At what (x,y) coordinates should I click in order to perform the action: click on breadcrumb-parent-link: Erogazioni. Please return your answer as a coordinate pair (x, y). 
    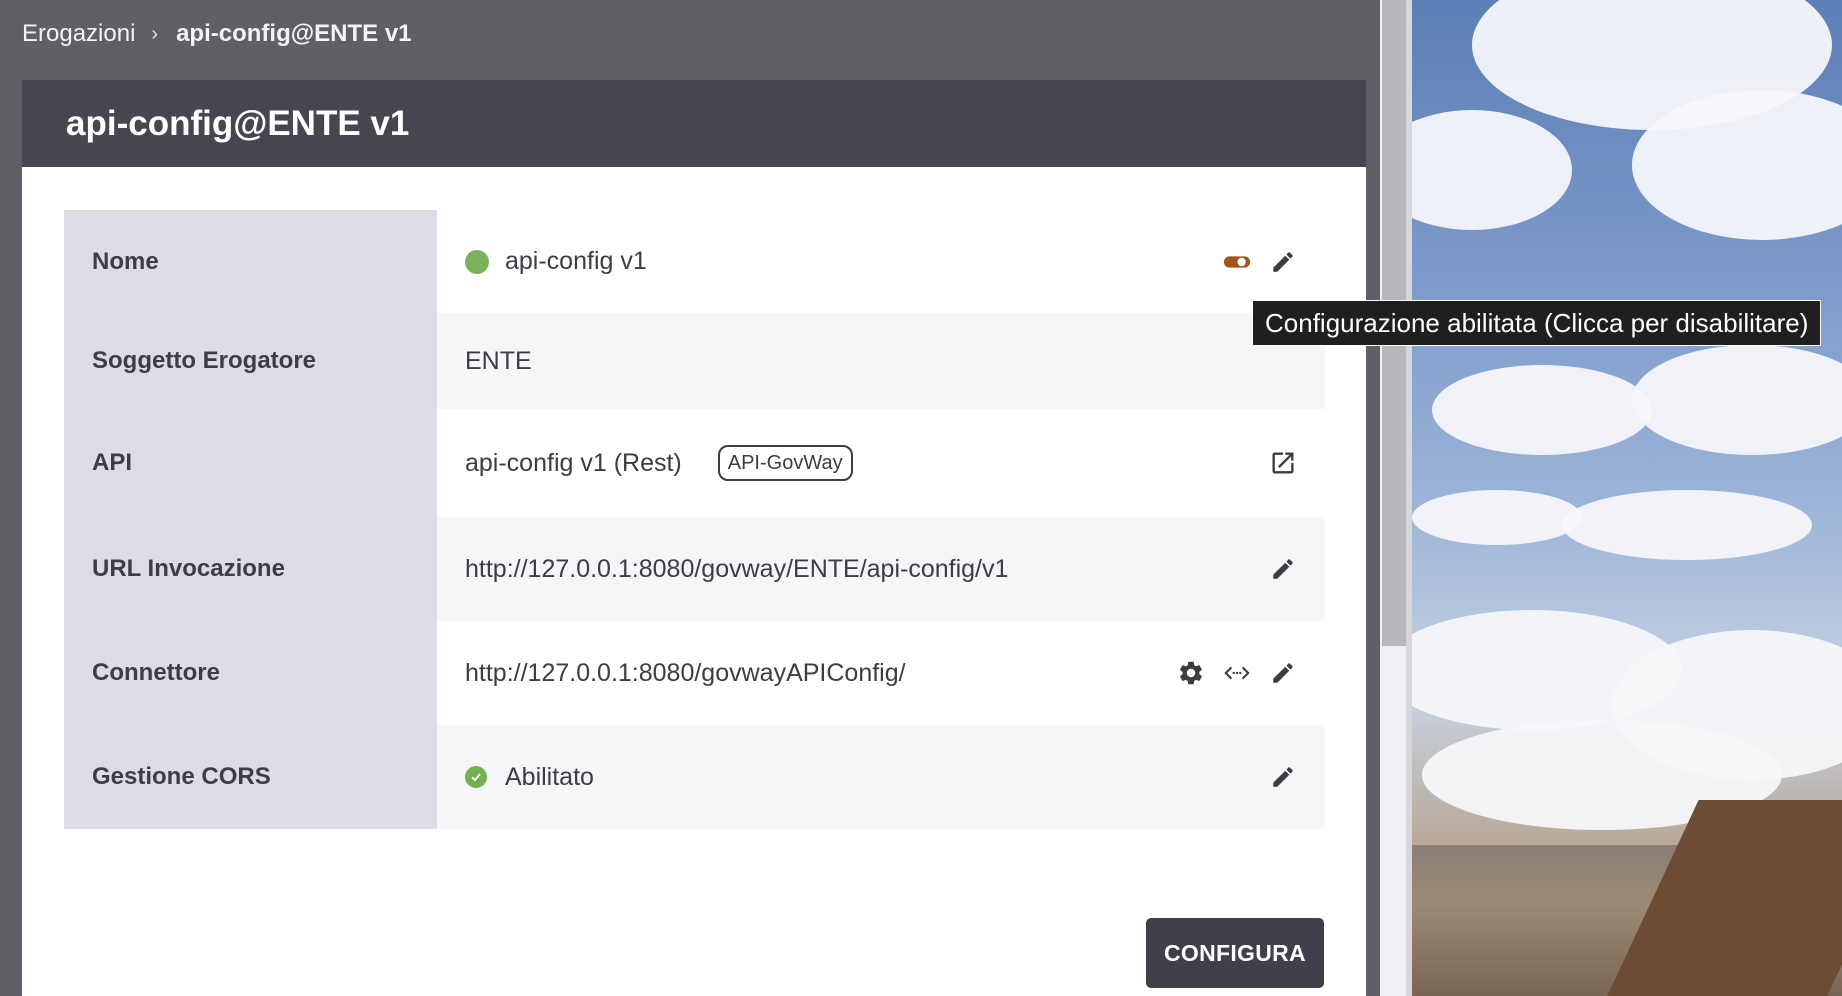
    Looking at the image, I should click on (78, 34).